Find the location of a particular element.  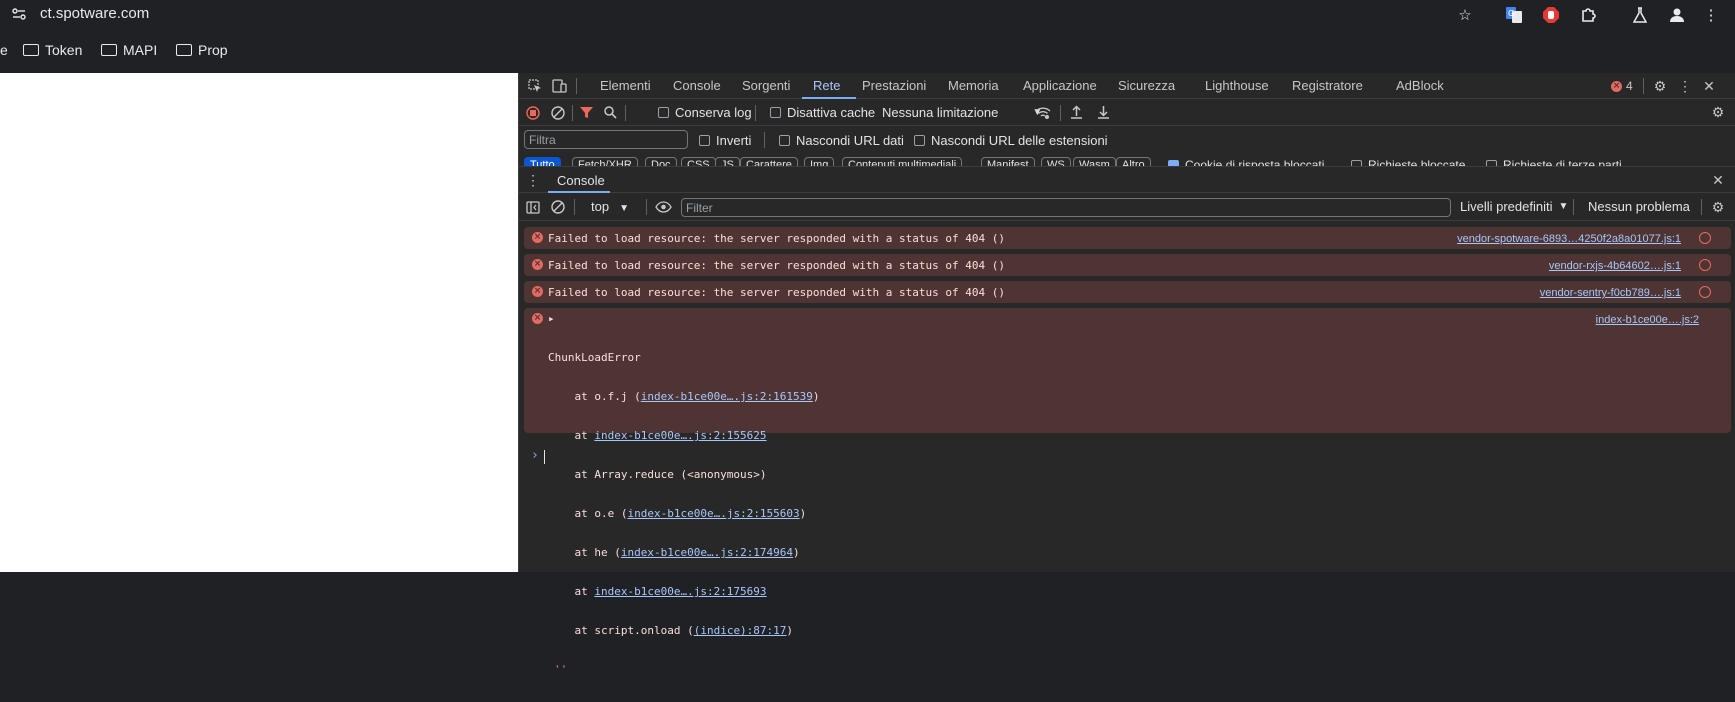

stack-frame: at o.e (index-b1ce00e….js:2:155603) is located at coordinates (677, 513).